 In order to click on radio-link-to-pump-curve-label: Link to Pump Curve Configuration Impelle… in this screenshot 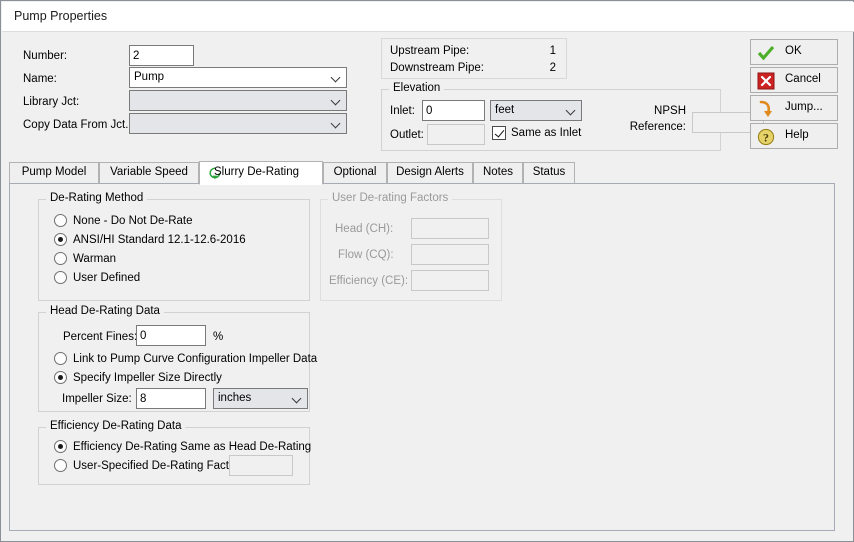, I will do `click(195, 359)`.